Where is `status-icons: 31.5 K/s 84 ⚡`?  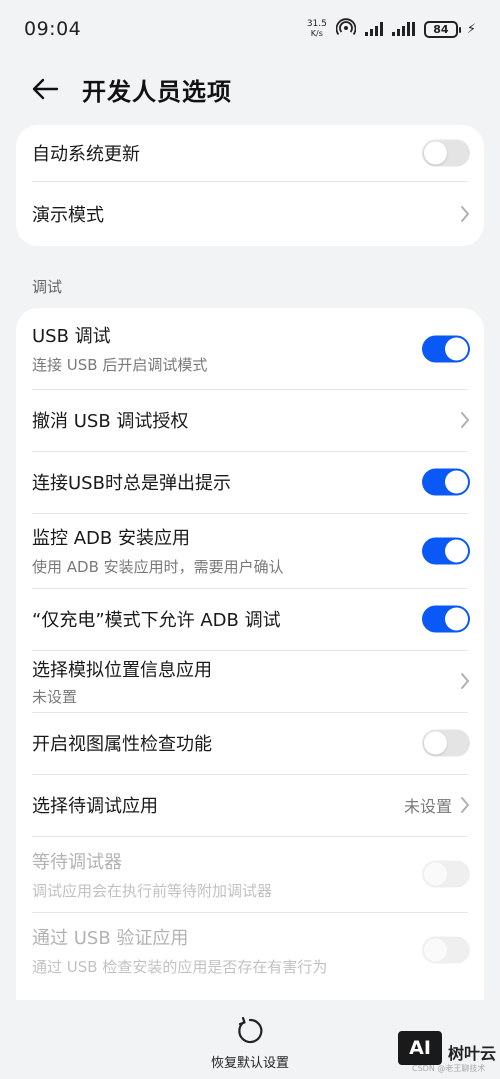
status-icons: 31.5 K/s 84 ⚡ is located at coordinates (391, 29).